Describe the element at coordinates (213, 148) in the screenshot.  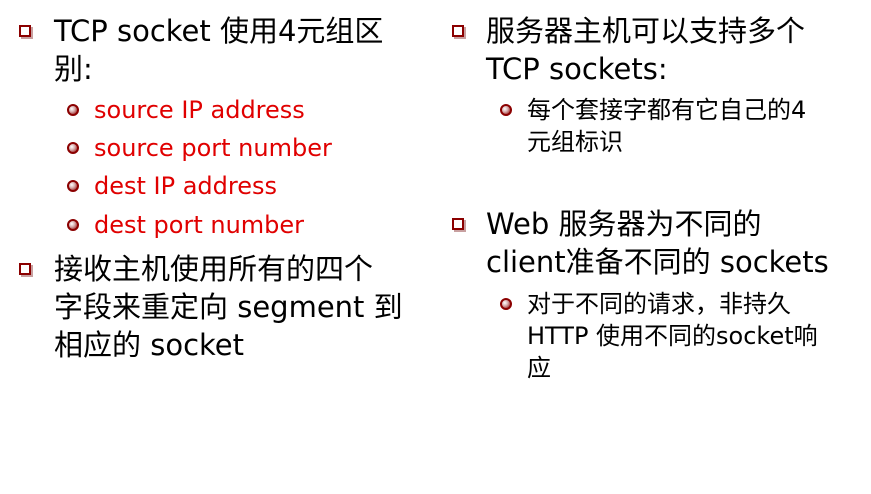
I see `left-sub-item-2: source port number` at that location.